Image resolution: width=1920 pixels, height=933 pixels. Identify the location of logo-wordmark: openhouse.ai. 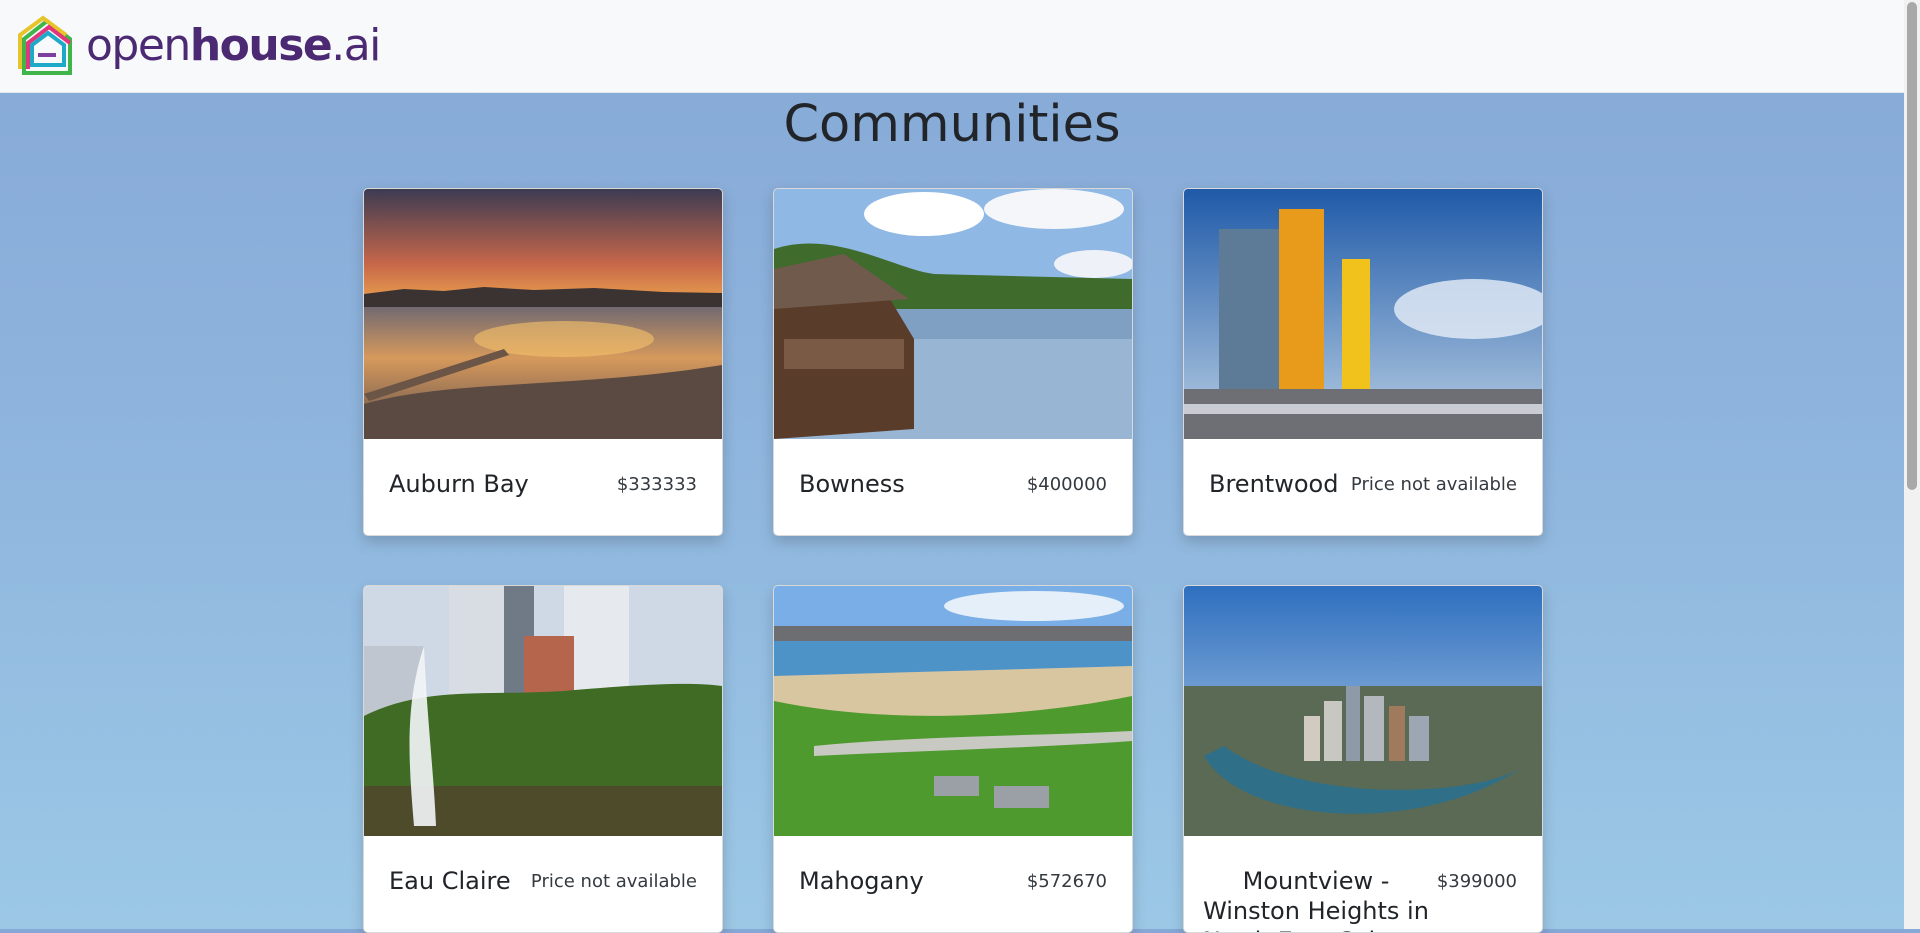
(233, 45).